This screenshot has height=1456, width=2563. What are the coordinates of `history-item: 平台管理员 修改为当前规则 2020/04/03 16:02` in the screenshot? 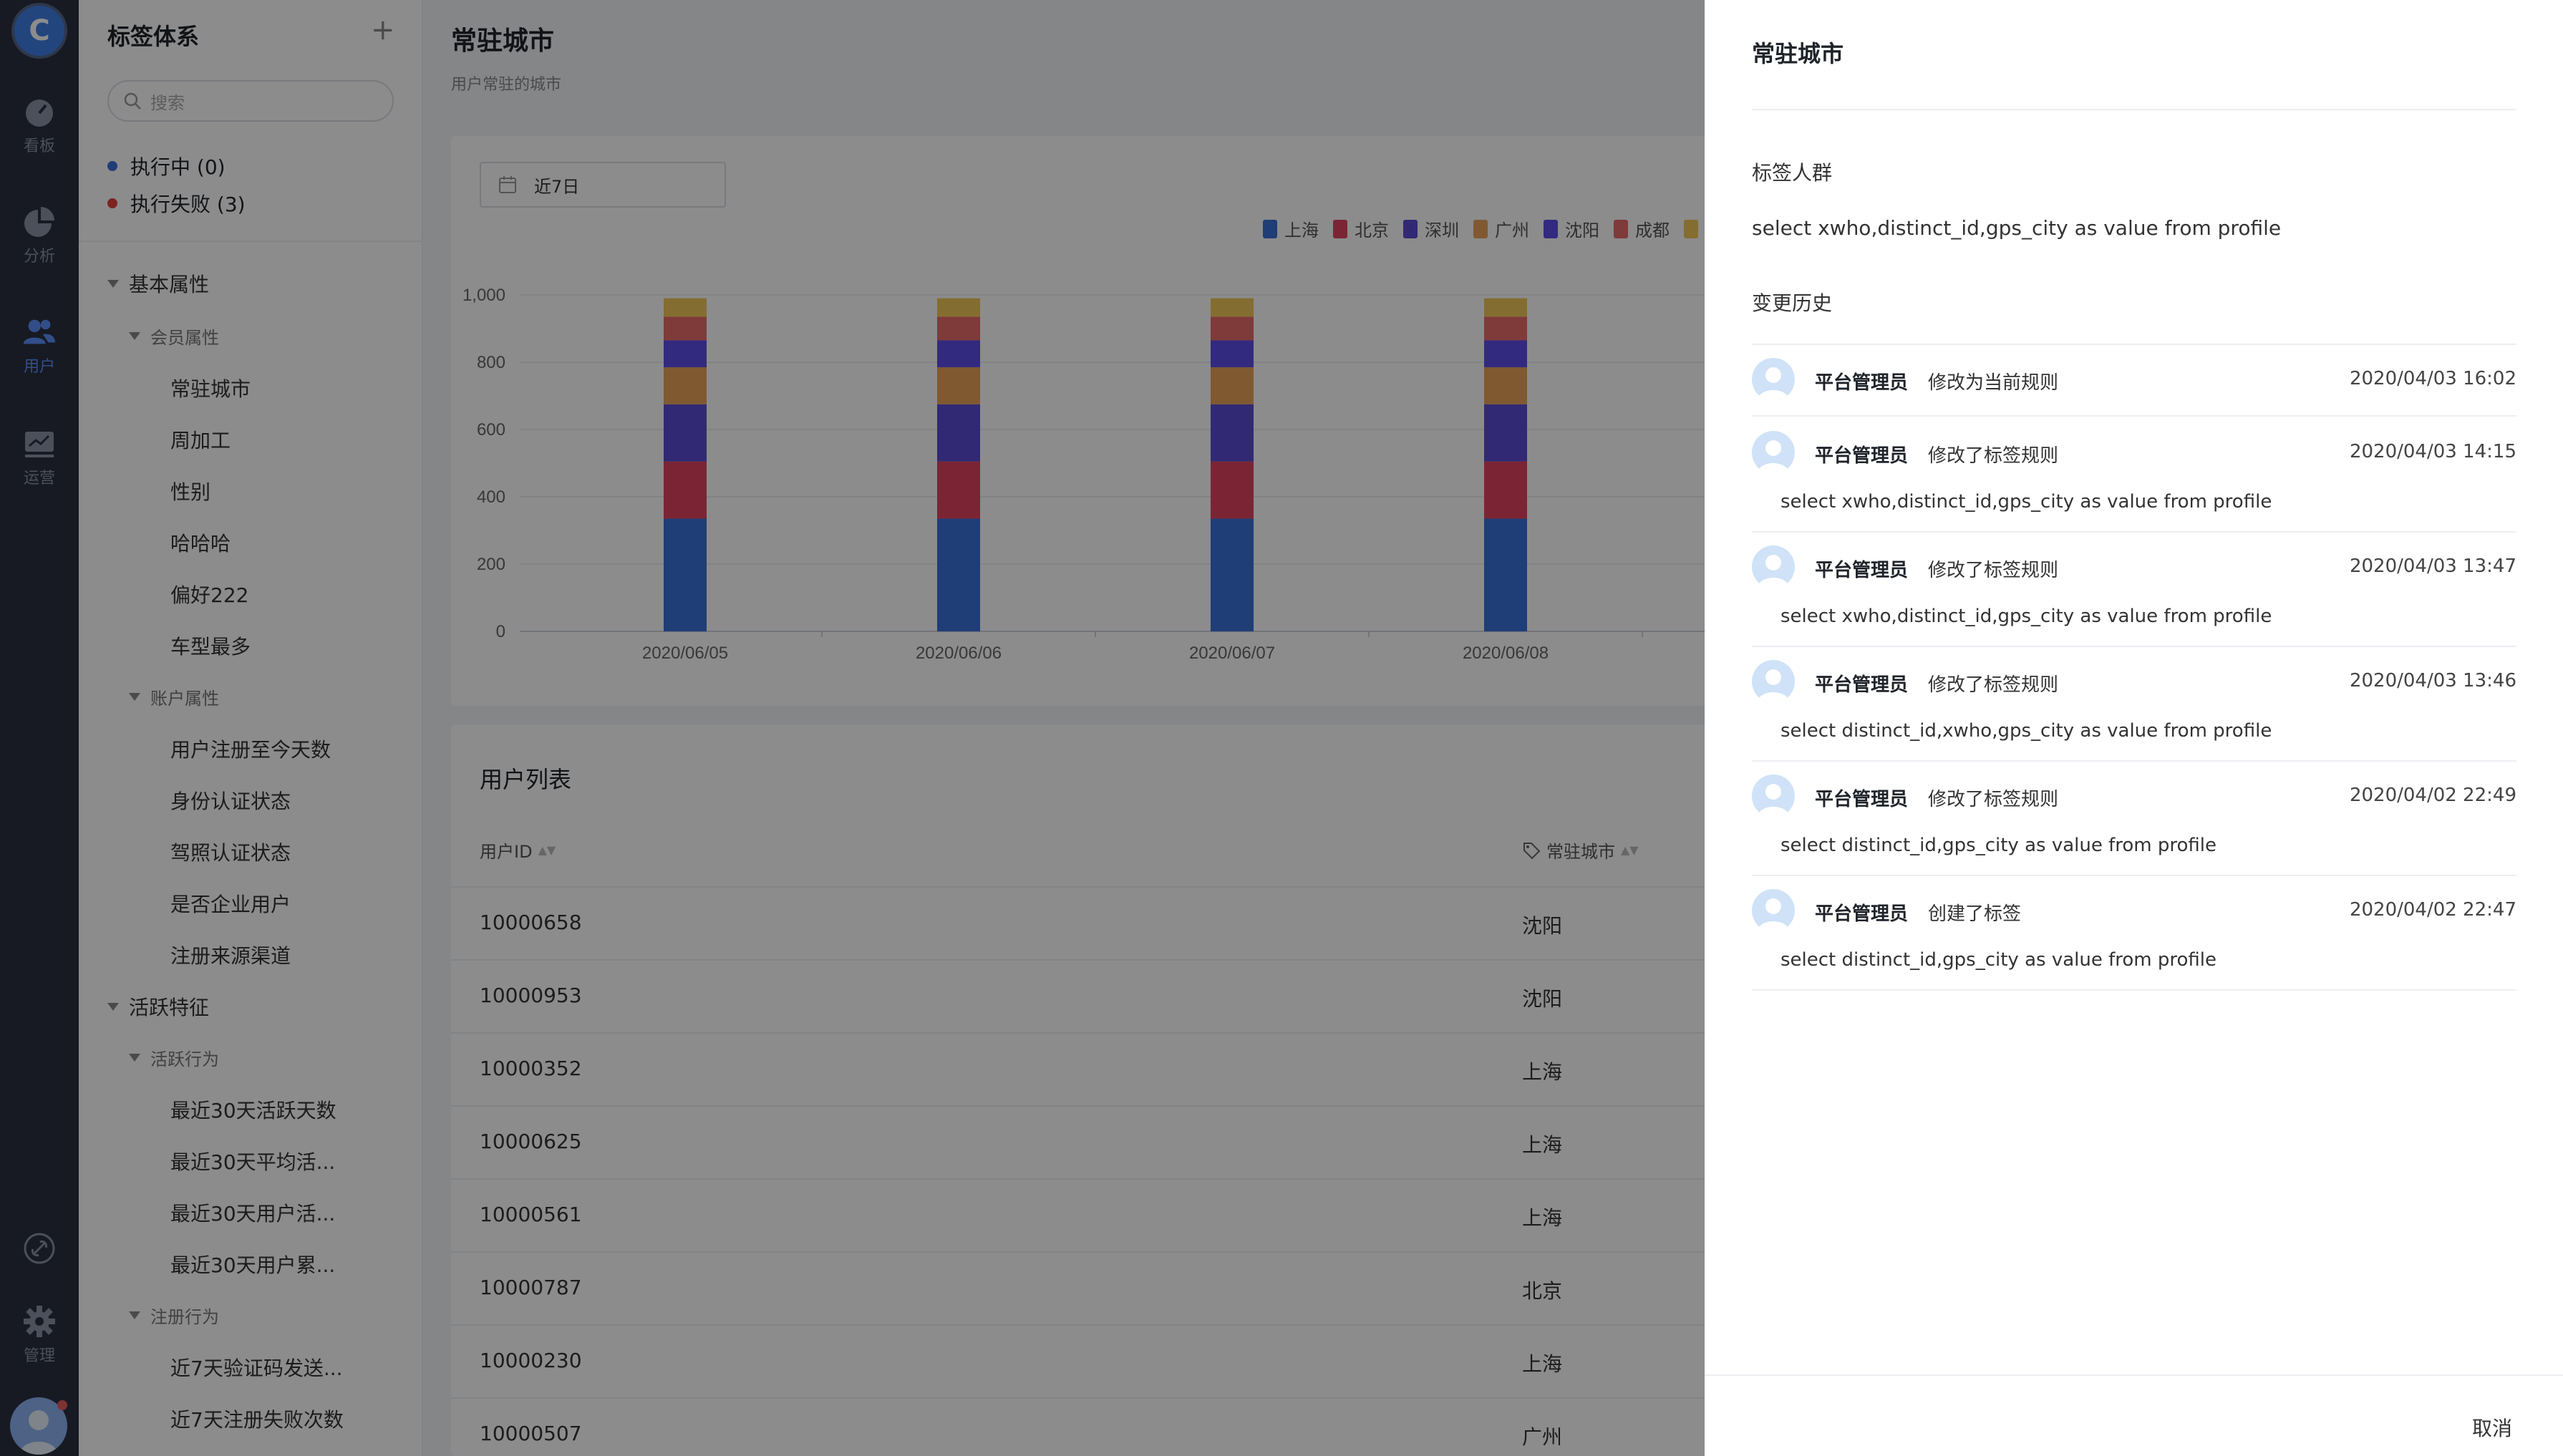 It's located at (2134, 386).